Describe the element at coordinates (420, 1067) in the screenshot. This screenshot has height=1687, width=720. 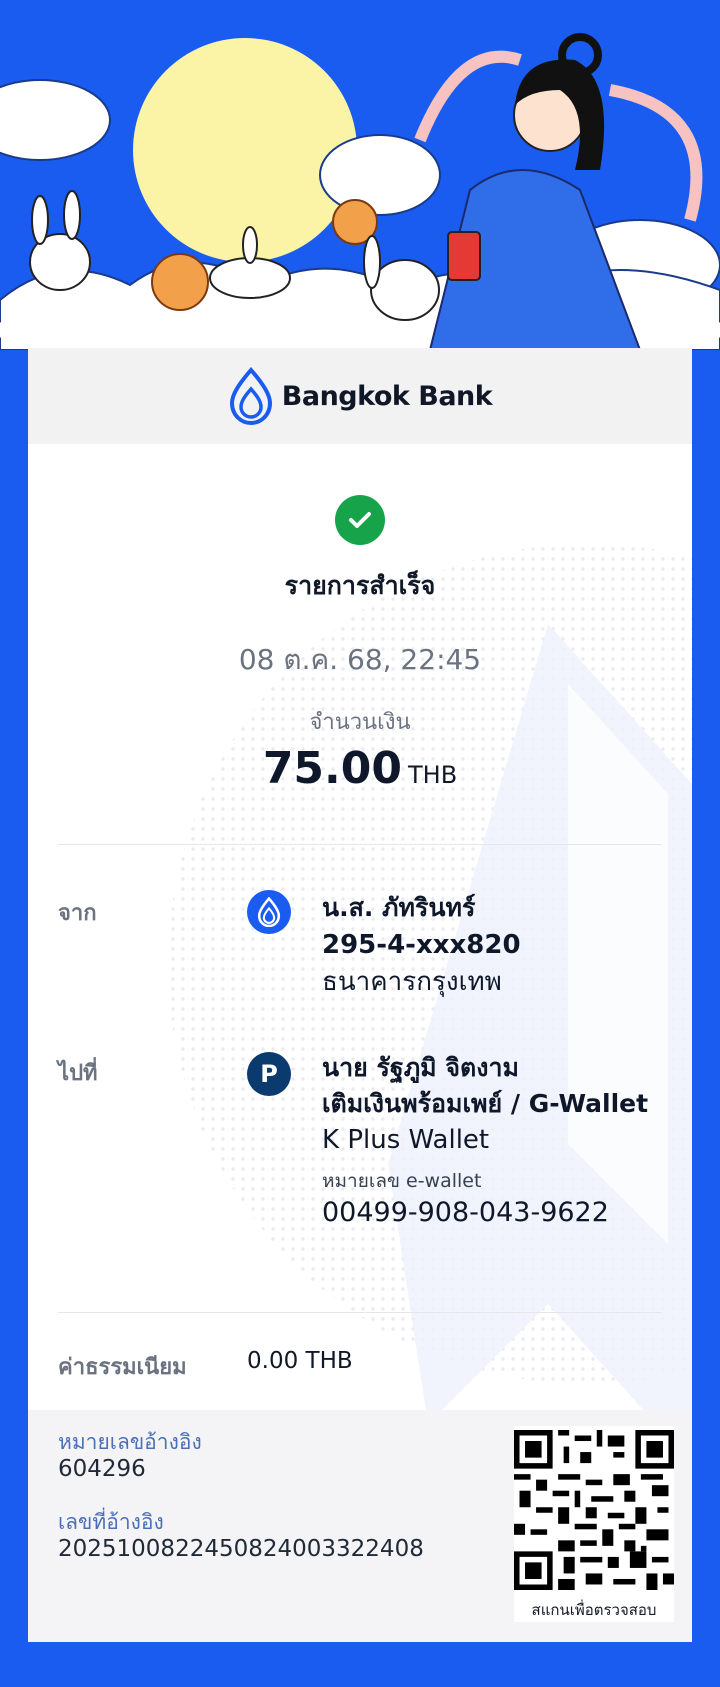
I see `to-name: นาย รัฐภูมิ จิตงาม` at that location.